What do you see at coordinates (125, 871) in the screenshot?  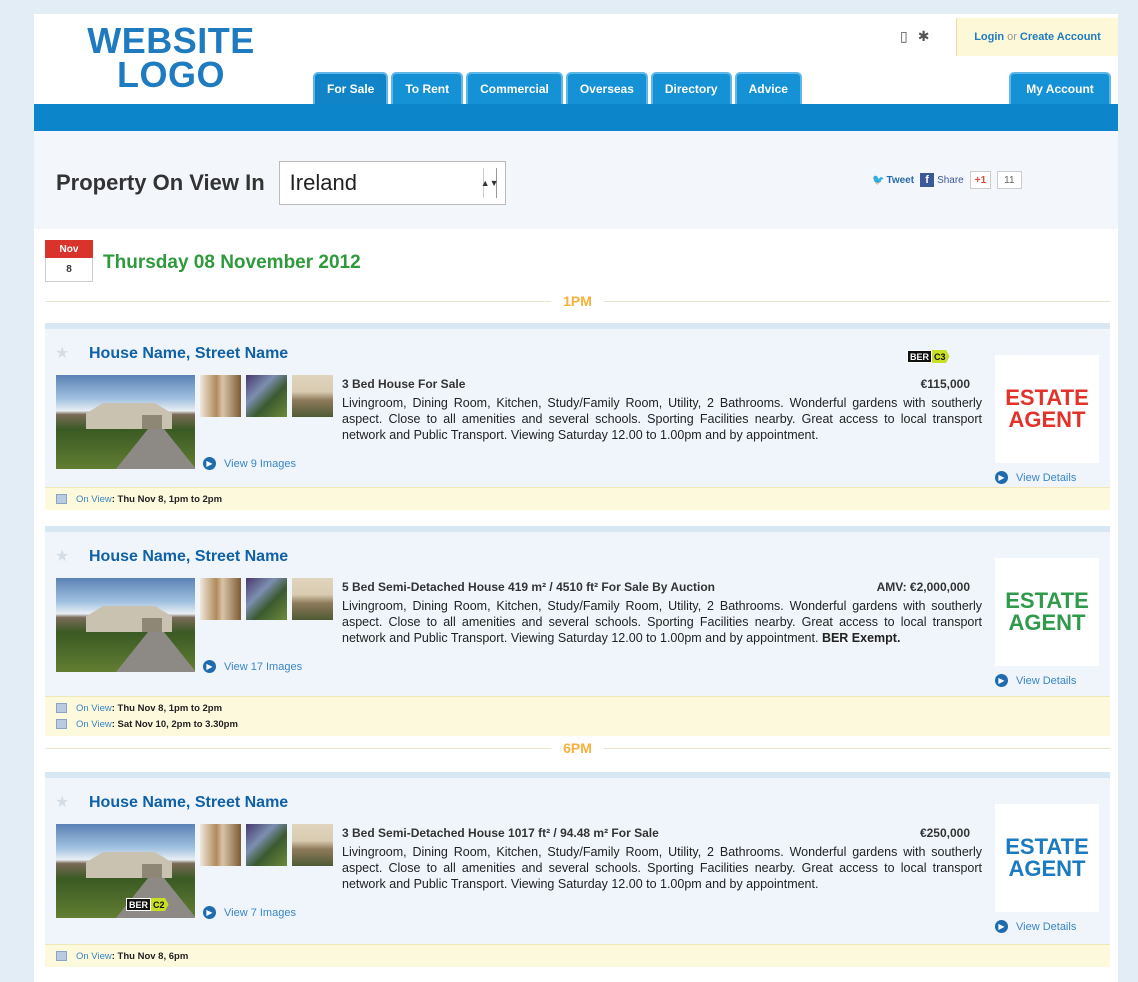 I see `main-photo: BER C2` at bounding box center [125, 871].